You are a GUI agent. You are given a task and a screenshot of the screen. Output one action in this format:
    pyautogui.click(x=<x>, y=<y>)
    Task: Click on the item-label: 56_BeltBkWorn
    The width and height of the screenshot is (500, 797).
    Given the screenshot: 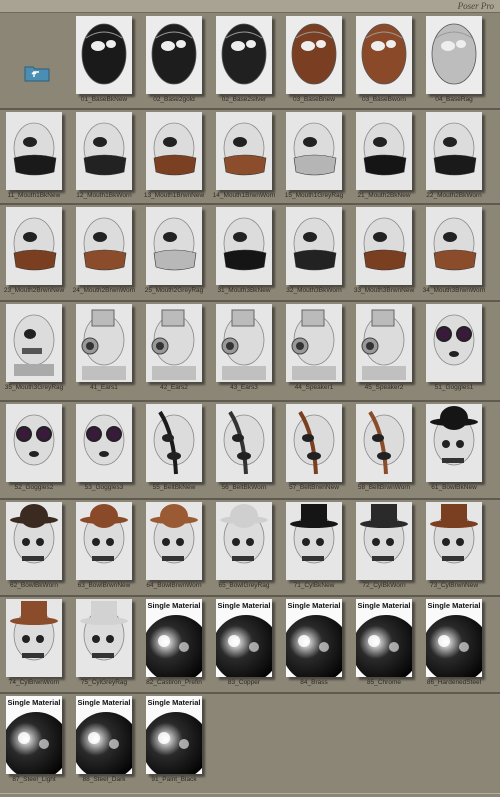 What is the action you would take?
    pyautogui.click(x=244, y=487)
    